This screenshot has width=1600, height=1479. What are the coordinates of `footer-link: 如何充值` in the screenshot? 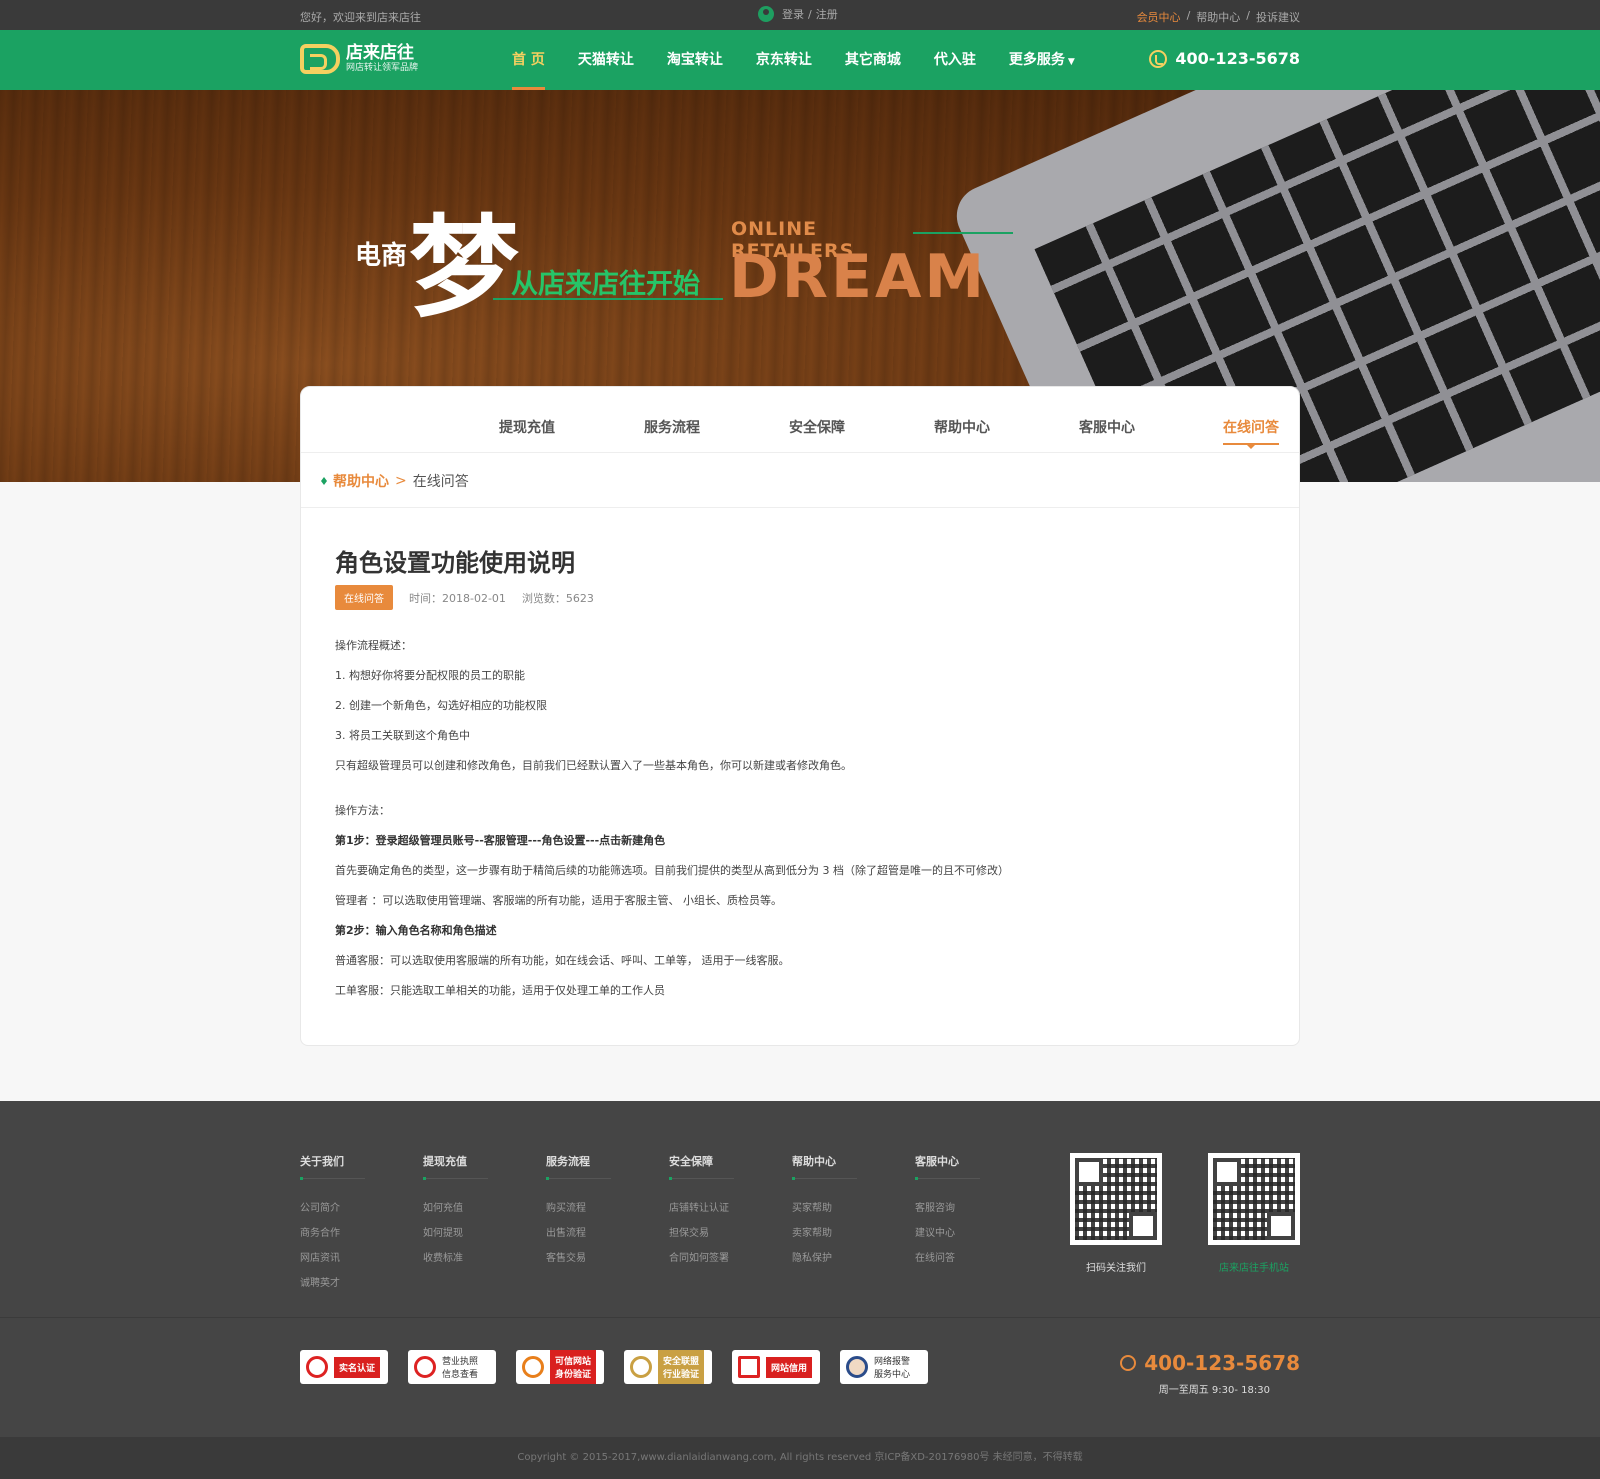 It's located at (484, 1211).